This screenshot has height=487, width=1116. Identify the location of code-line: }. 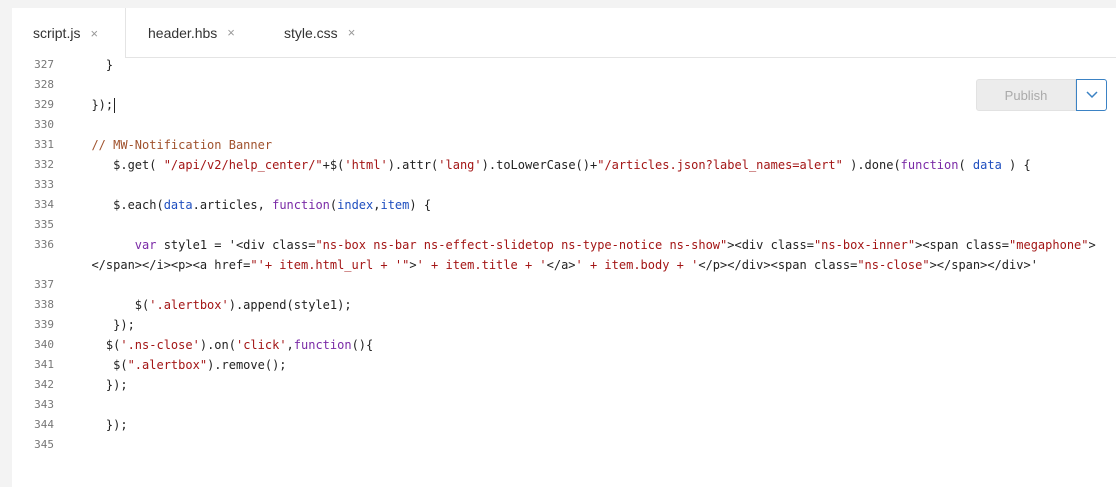
(95, 65).